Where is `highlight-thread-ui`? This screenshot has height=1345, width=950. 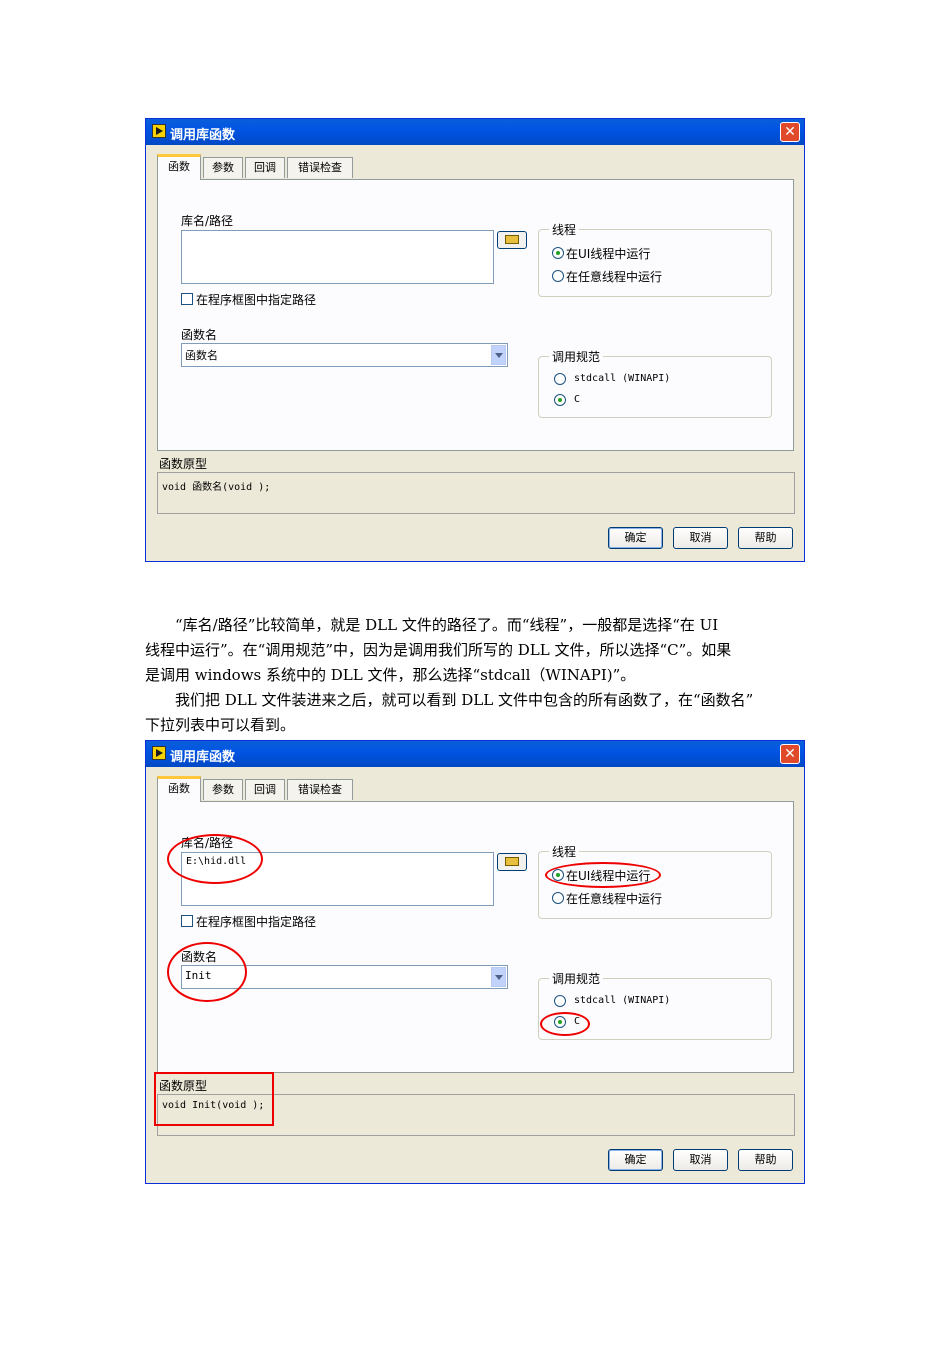
highlight-thread-ui is located at coordinates (603, 875).